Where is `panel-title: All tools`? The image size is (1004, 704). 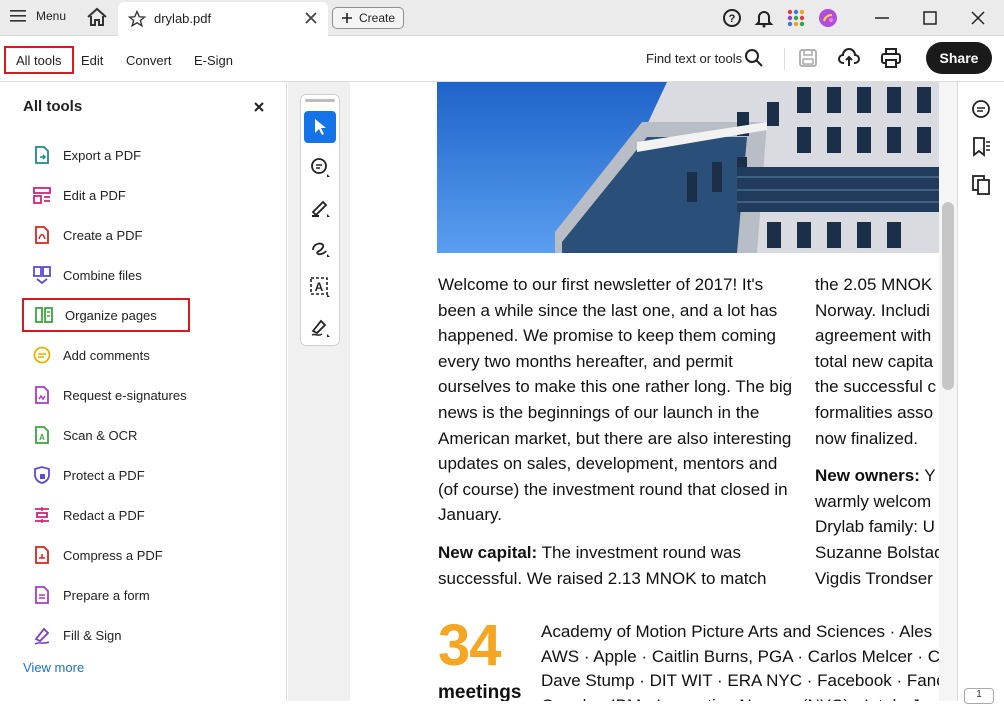 panel-title: All tools is located at coordinates (53, 106).